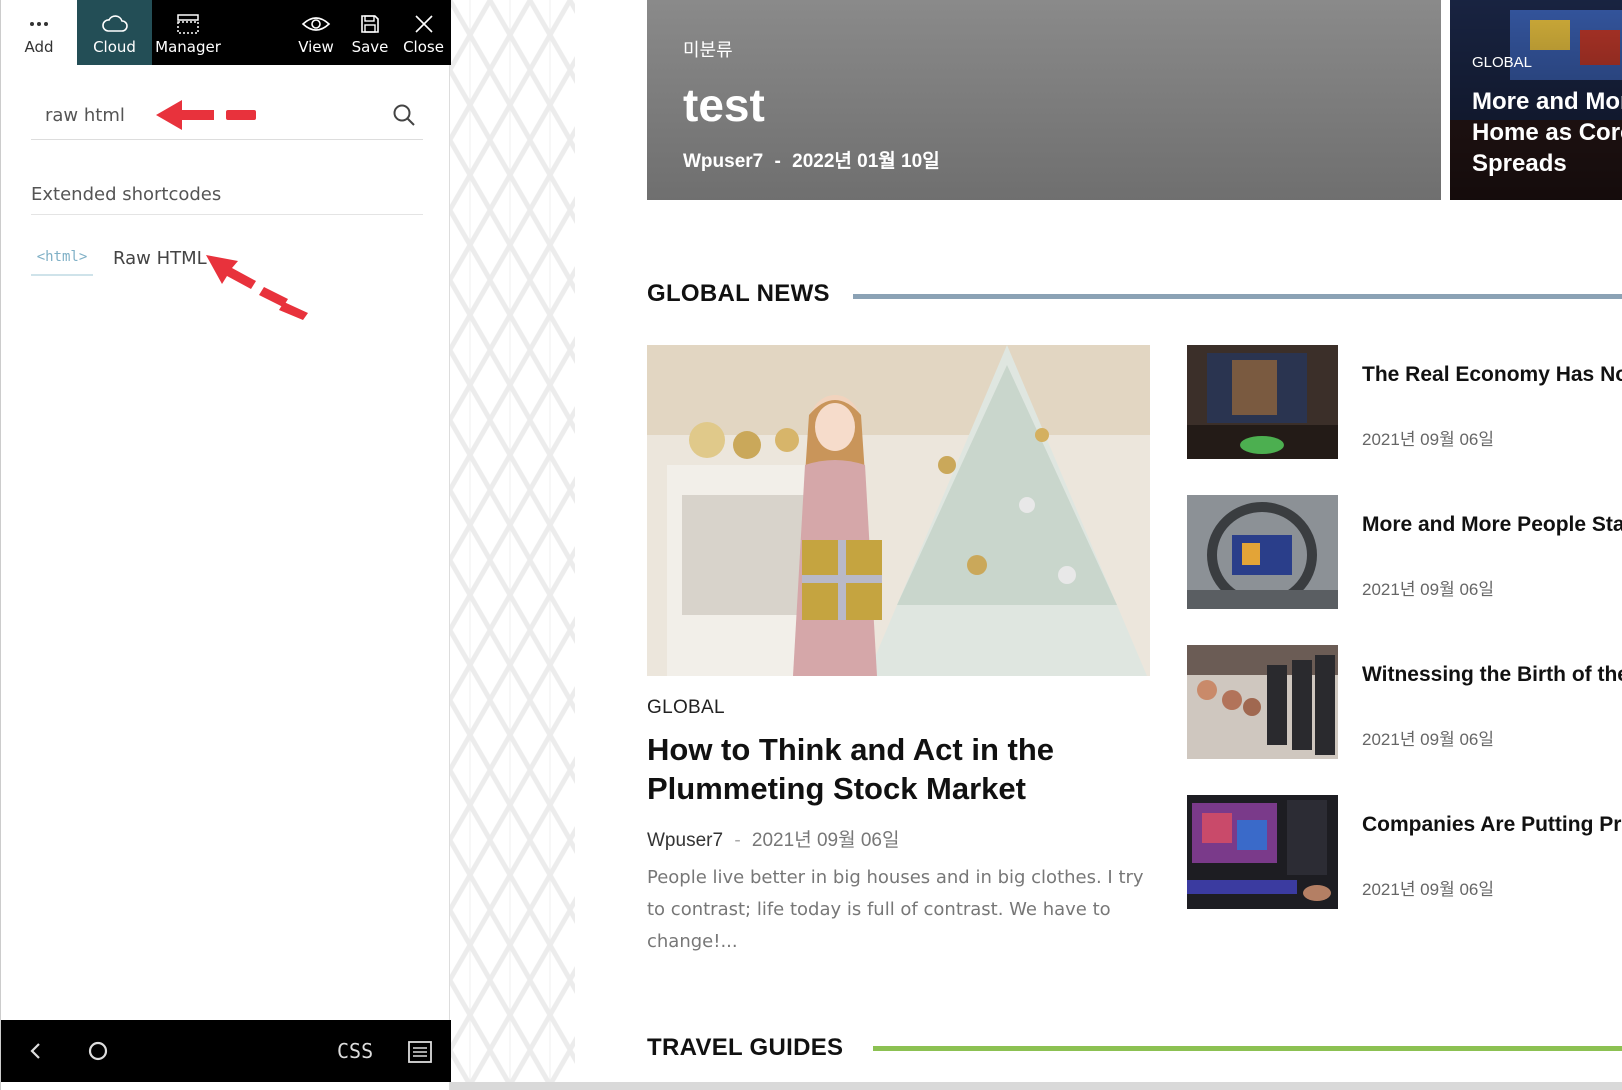 The image size is (1622, 1090). I want to click on featured-post-meta: Wpuser7 - 2021년 09월 06일, so click(773, 838).